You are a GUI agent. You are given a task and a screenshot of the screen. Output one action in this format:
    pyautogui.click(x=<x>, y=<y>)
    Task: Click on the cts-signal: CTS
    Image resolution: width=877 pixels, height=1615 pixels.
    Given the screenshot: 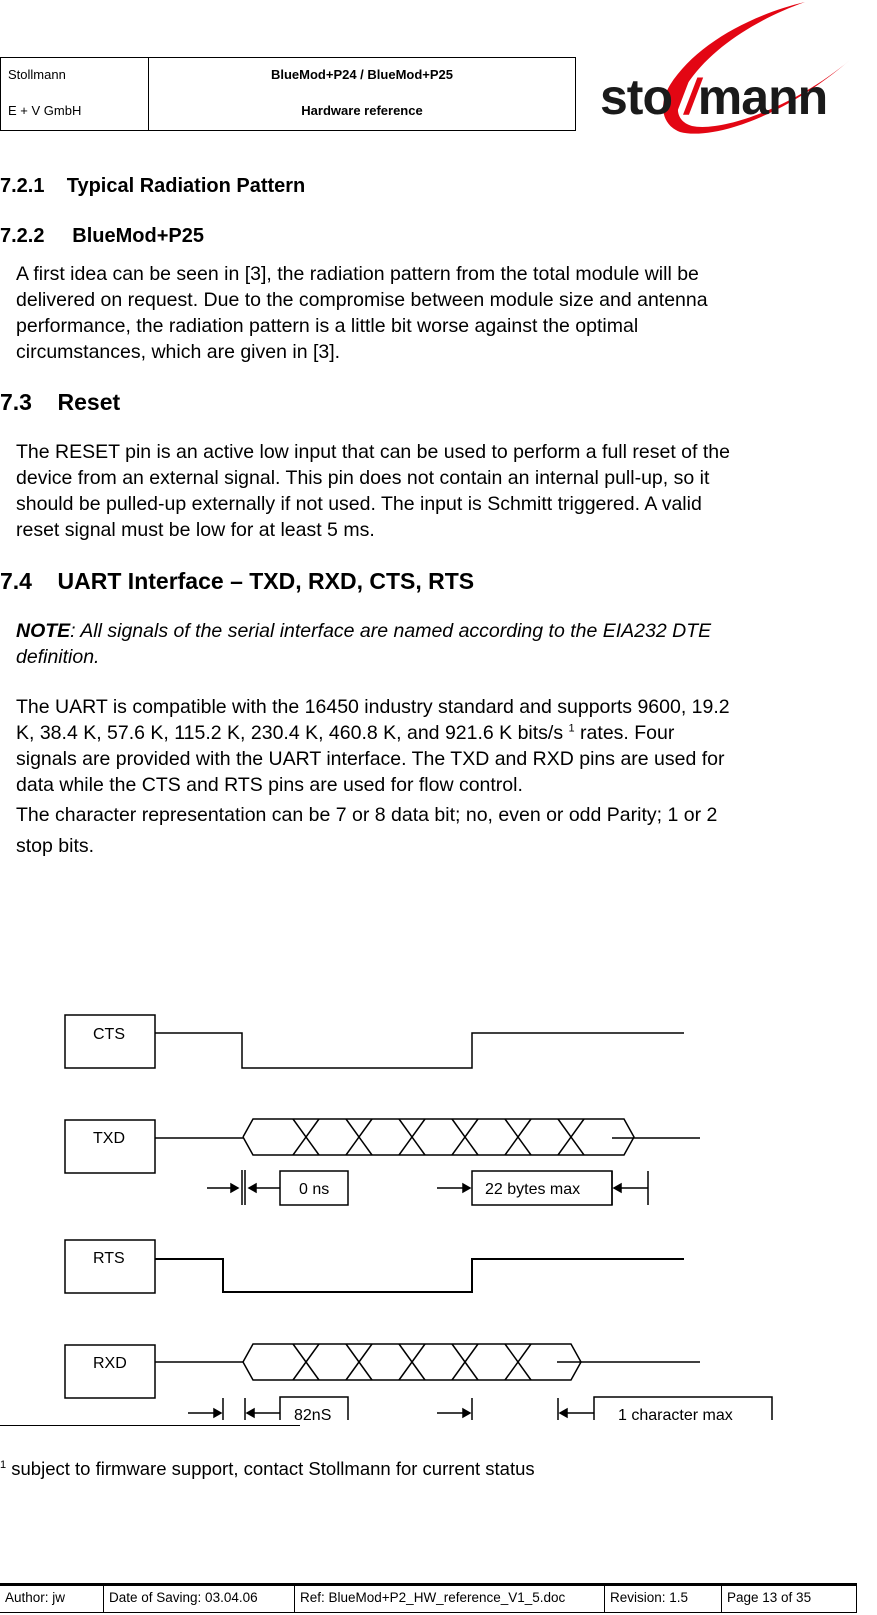 What is the action you would take?
    pyautogui.click(x=374, y=1041)
    